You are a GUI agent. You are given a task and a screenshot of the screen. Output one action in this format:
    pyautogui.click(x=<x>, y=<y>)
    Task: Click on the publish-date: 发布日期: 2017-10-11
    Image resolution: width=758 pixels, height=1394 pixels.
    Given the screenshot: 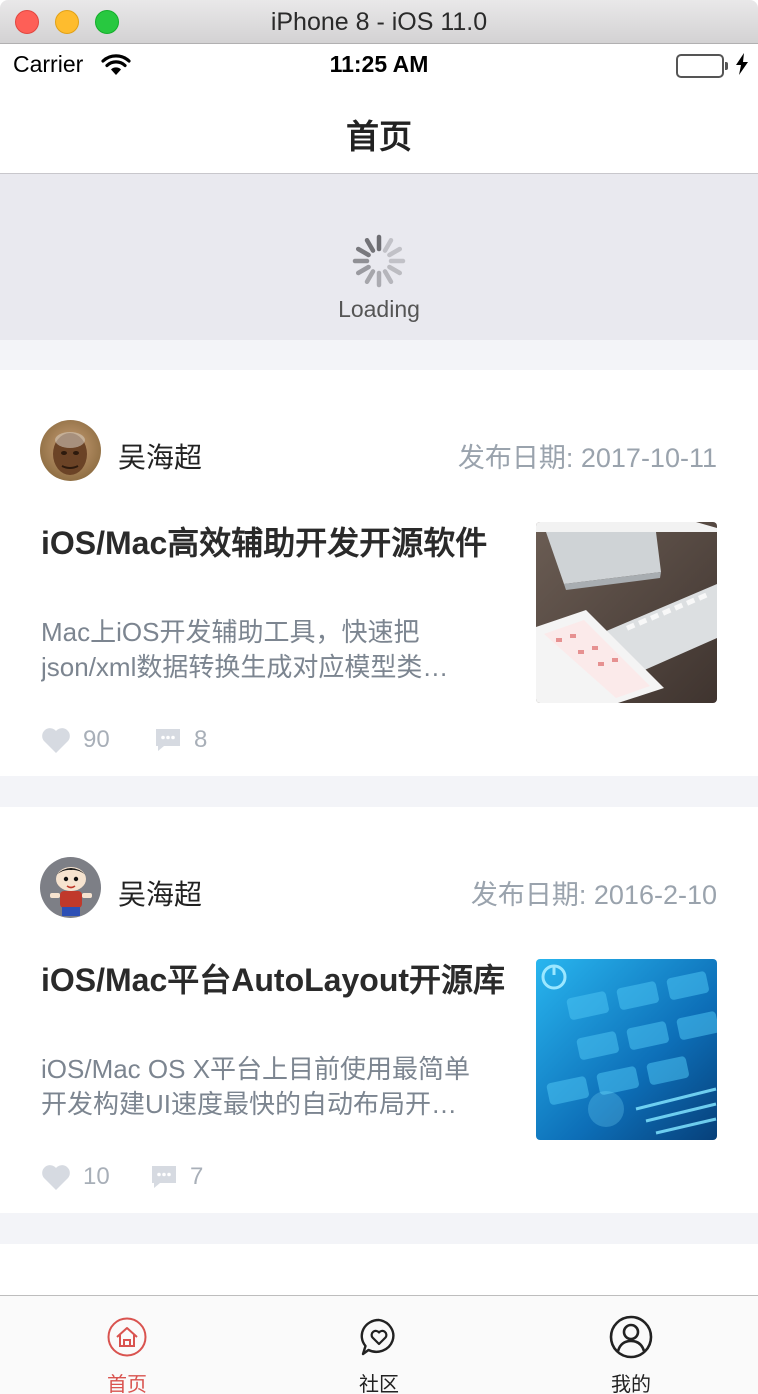 What is the action you would take?
    pyautogui.click(x=587, y=458)
    